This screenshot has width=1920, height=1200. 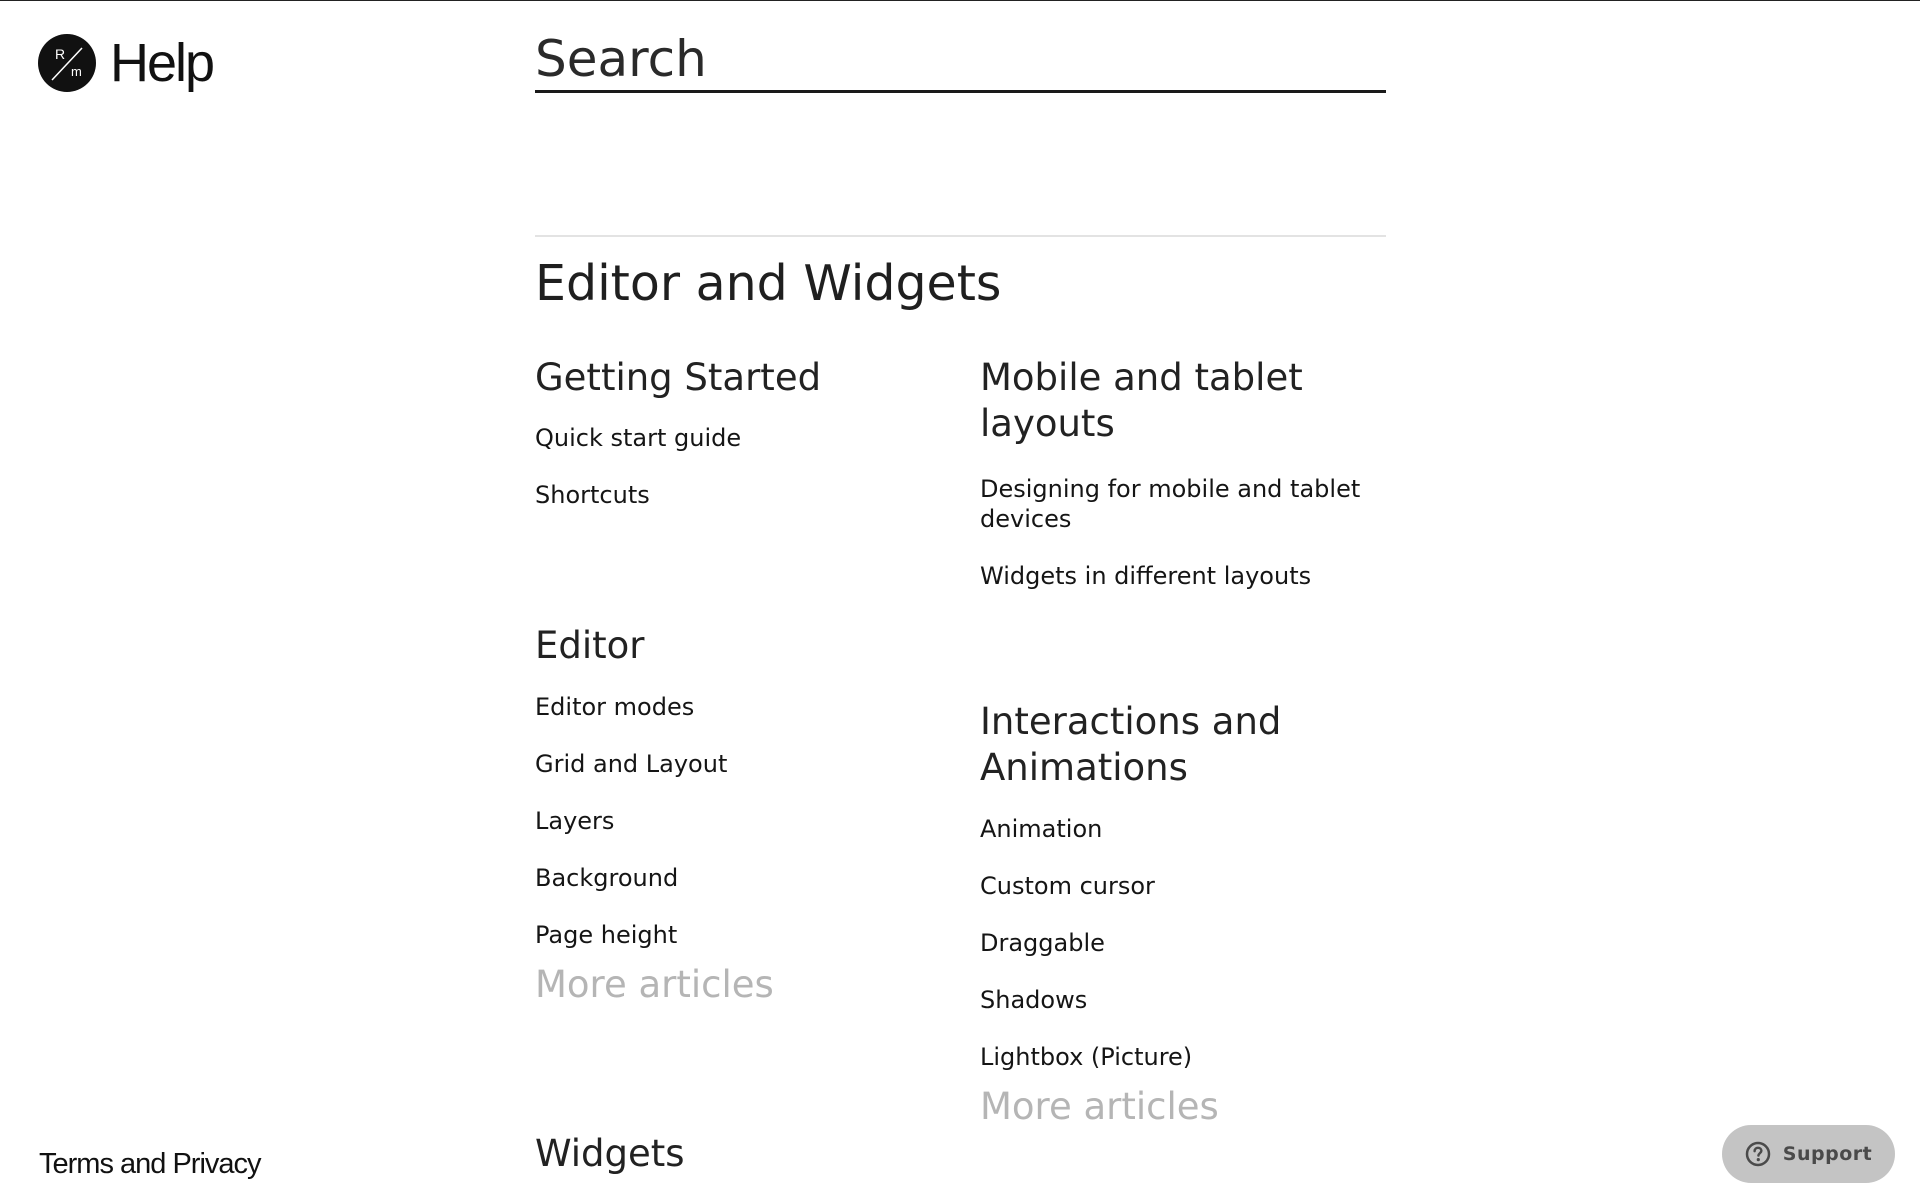 What do you see at coordinates (745, 1154) in the screenshot?
I see `section-widgets: Widgets` at bounding box center [745, 1154].